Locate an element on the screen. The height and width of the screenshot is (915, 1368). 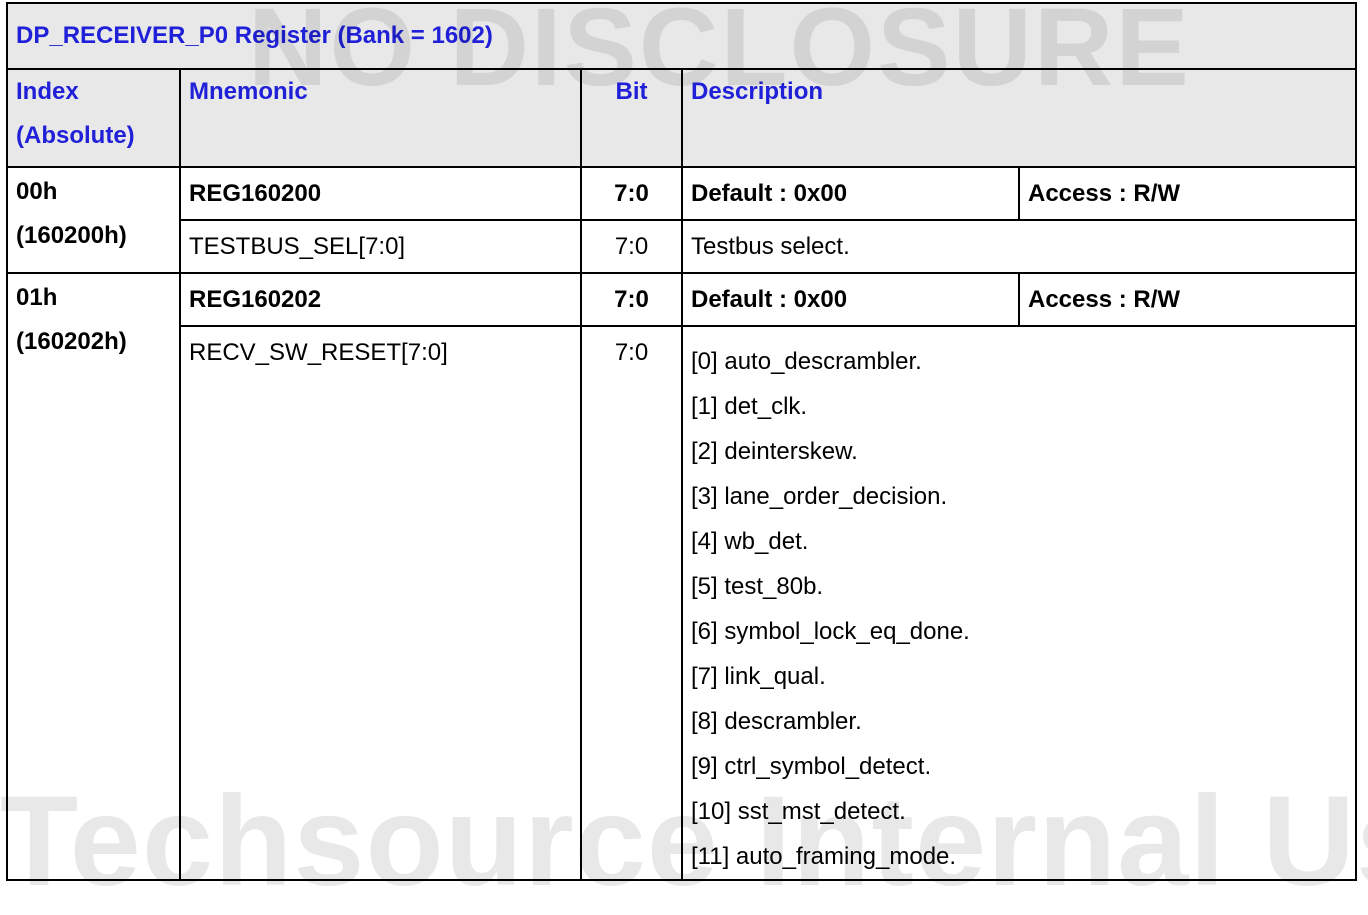
header-index: Index (Absolute) is located at coordinates (93, 118).